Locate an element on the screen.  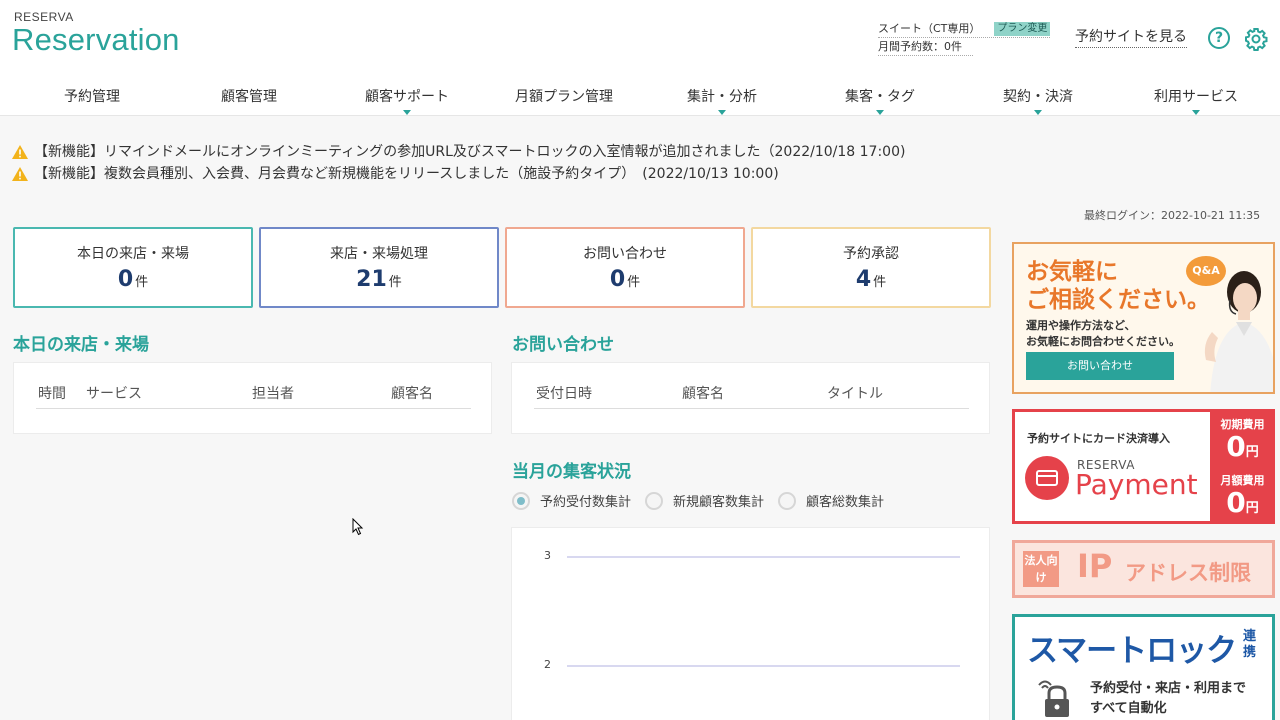
nav-item: 集客・タグ is located at coordinates (880, 96).